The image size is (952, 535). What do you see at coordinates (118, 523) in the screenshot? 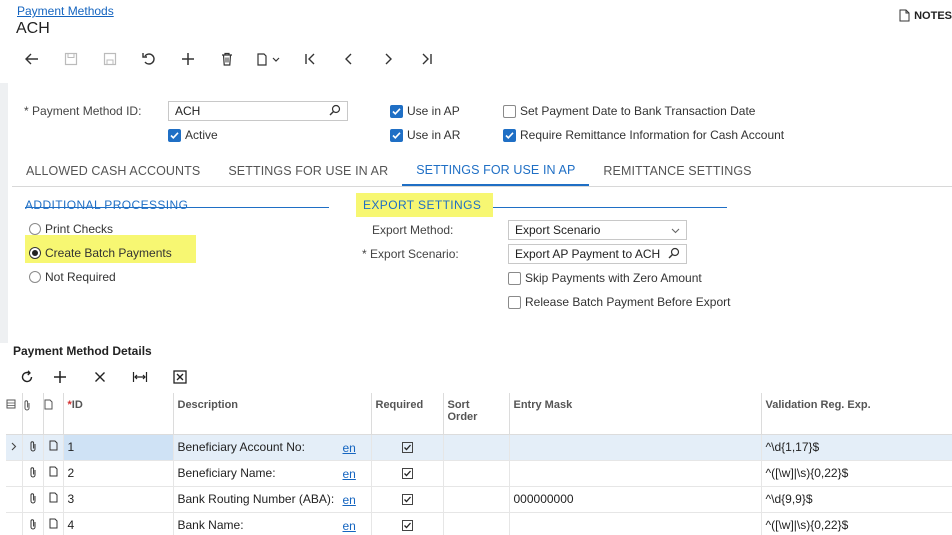
I see `cell-id: 4` at bounding box center [118, 523].